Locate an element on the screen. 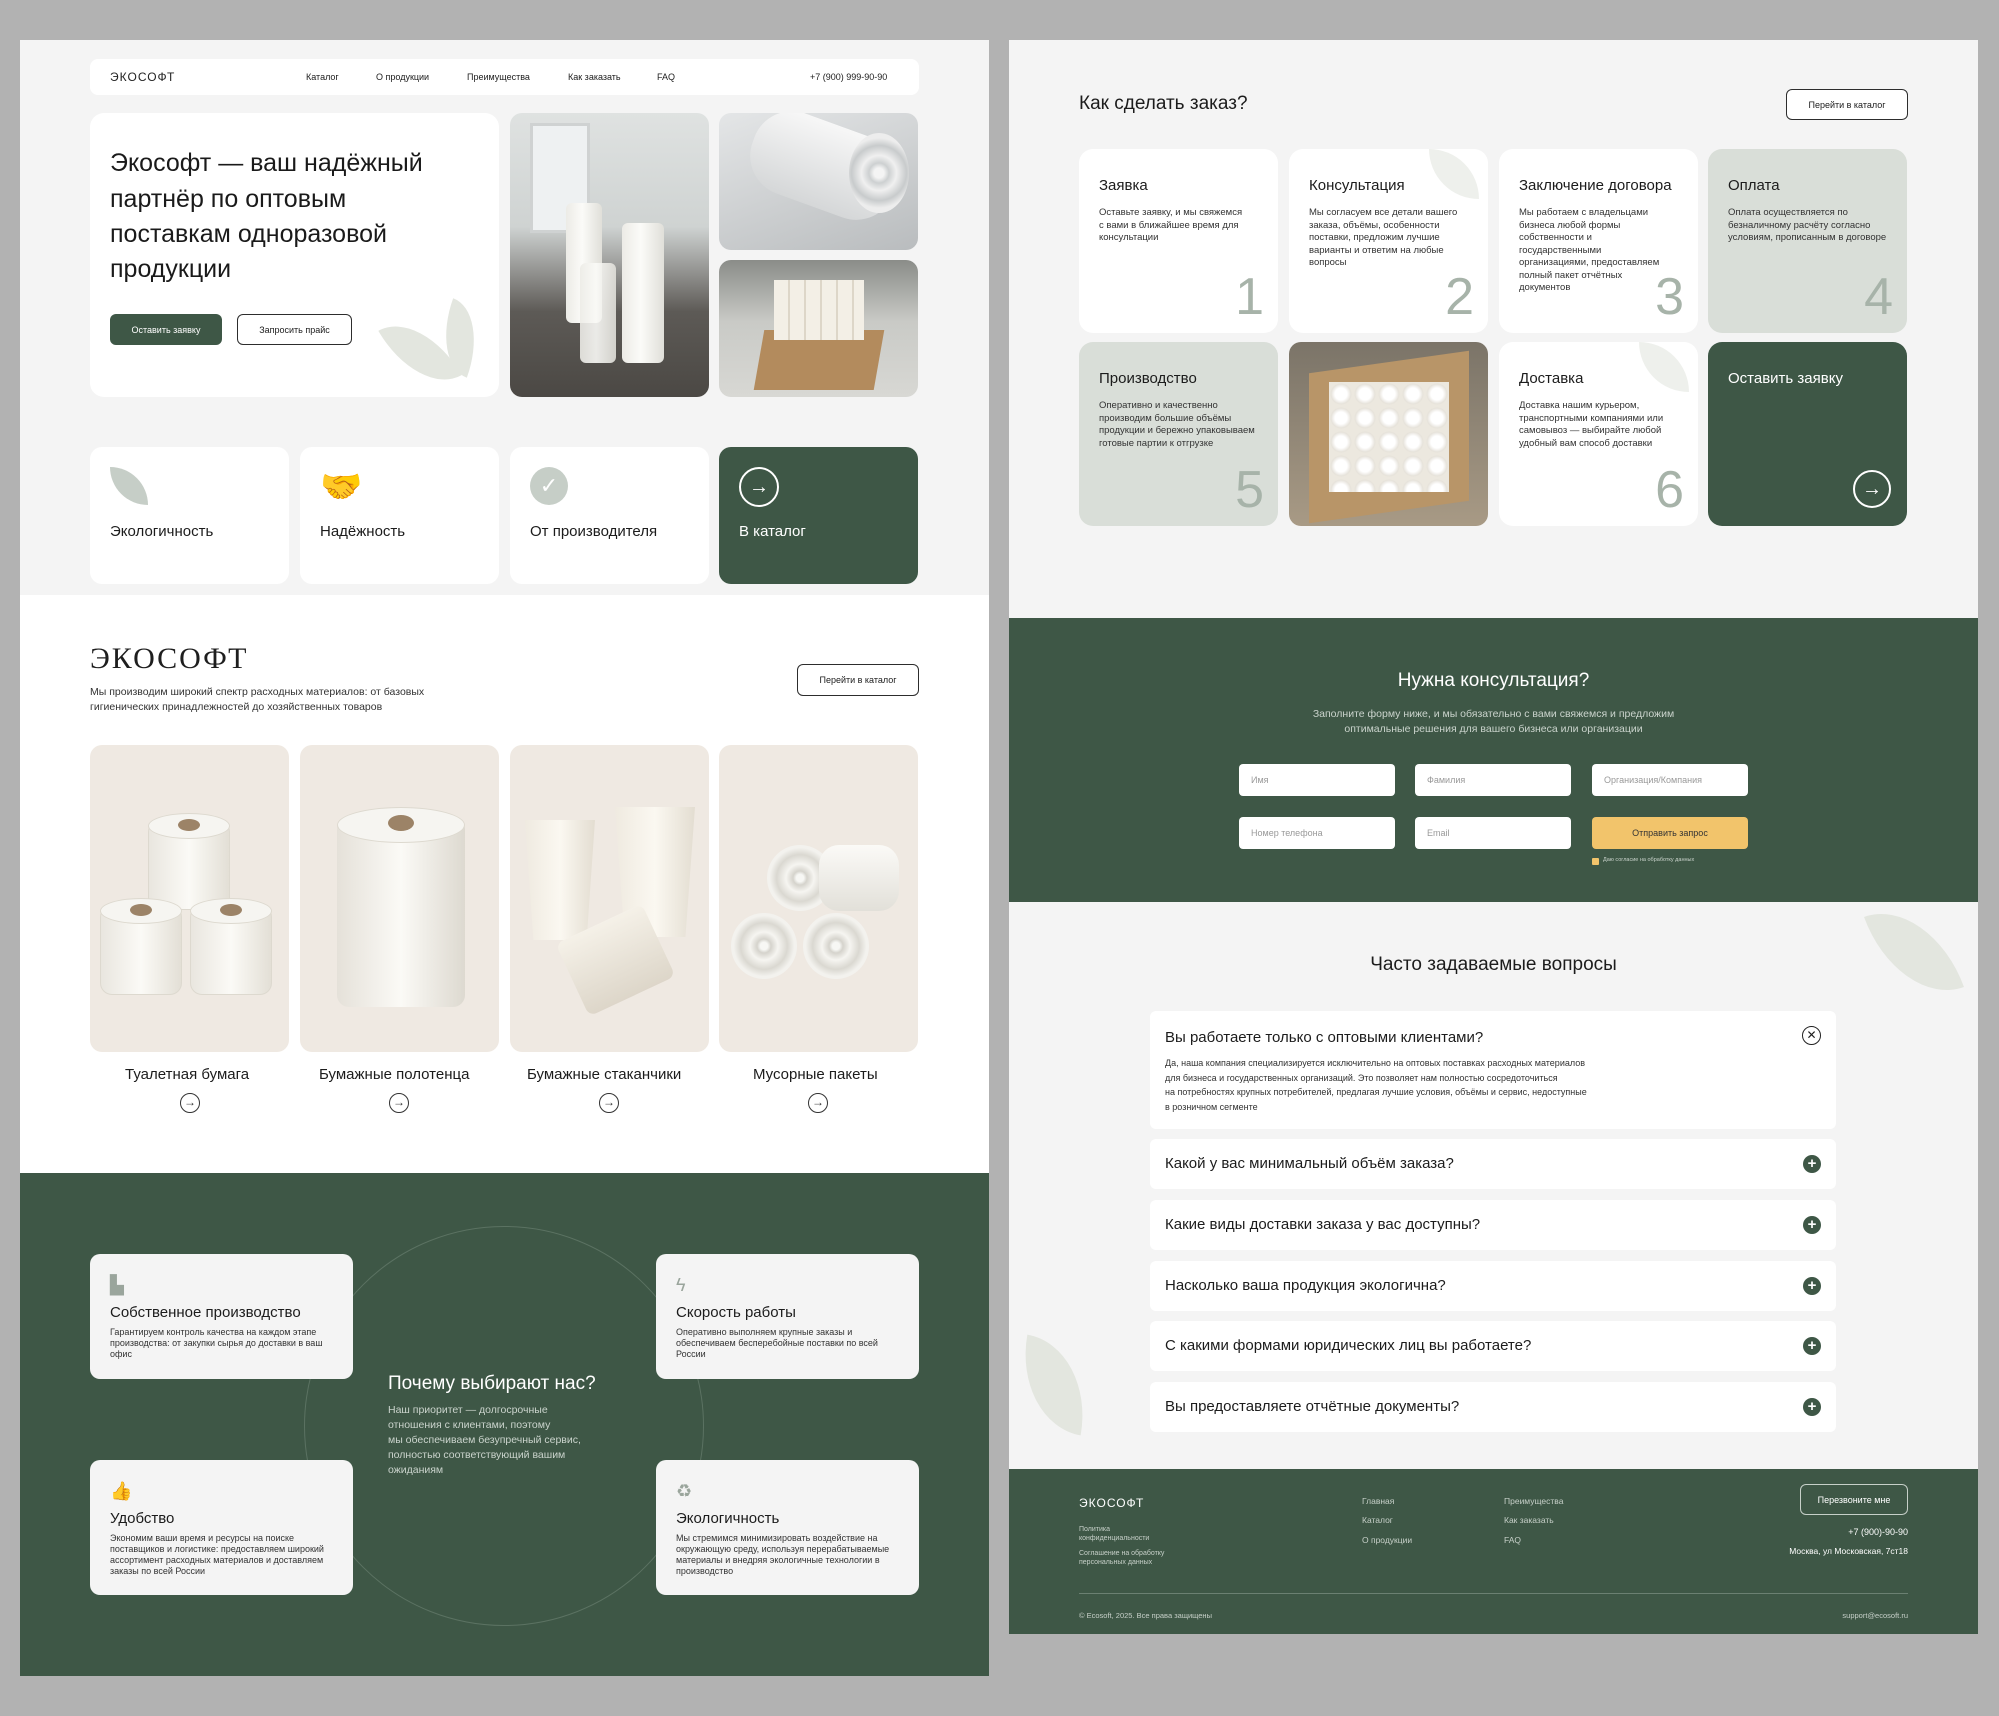 The image size is (1999, 1716). order-cta-card: Оставить заявку → is located at coordinates (1807, 434).